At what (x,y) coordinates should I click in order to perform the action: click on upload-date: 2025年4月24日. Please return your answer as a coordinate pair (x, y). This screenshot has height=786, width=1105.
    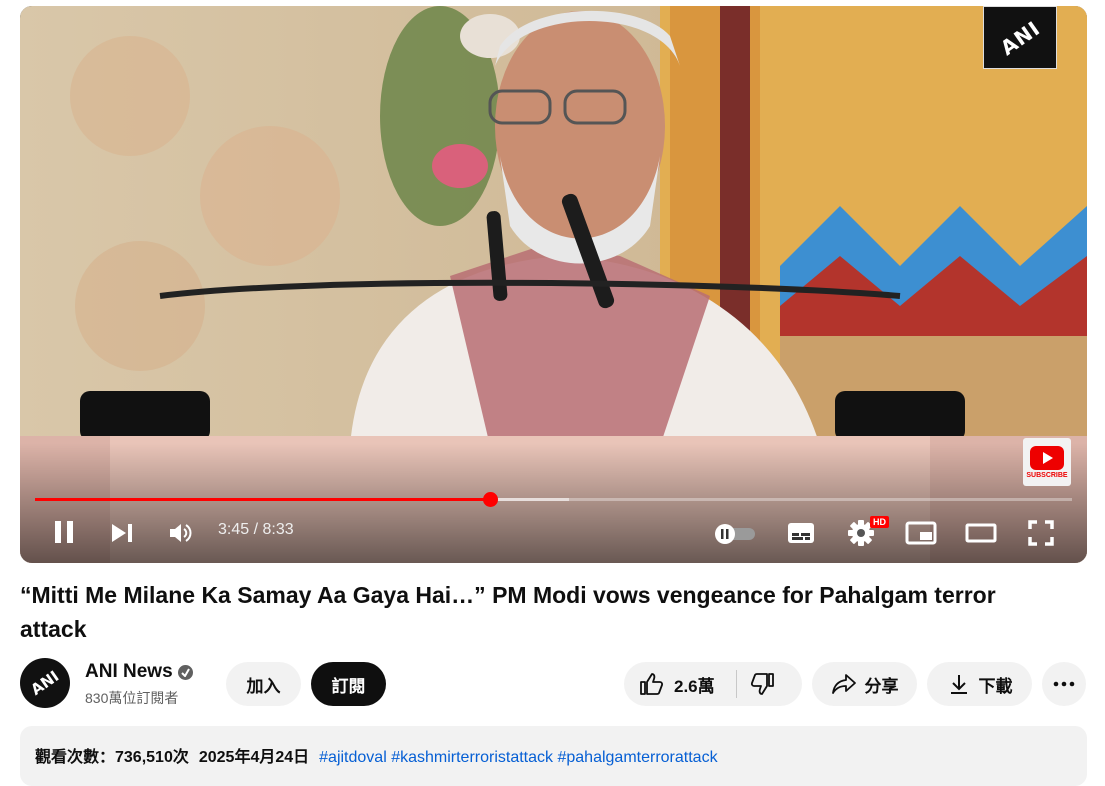
    Looking at the image, I should click on (254, 757).